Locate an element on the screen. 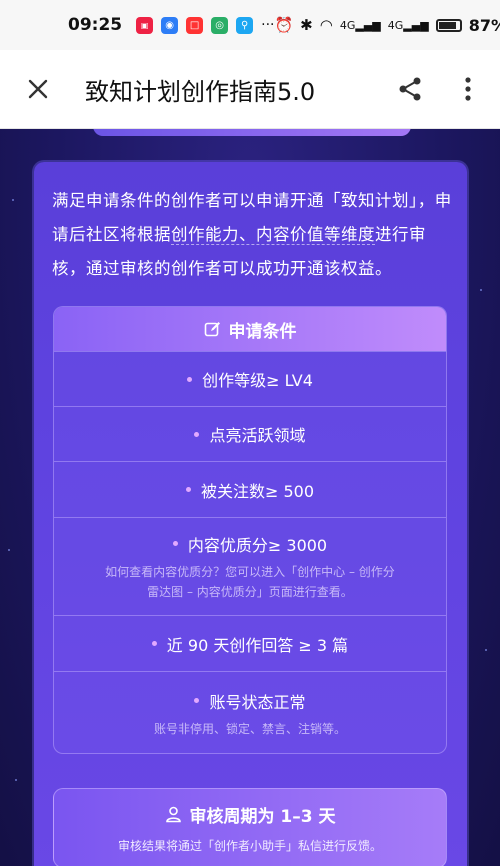 The height and width of the screenshot is (866, 500). more-options-button is located at coordinates (468, 89).